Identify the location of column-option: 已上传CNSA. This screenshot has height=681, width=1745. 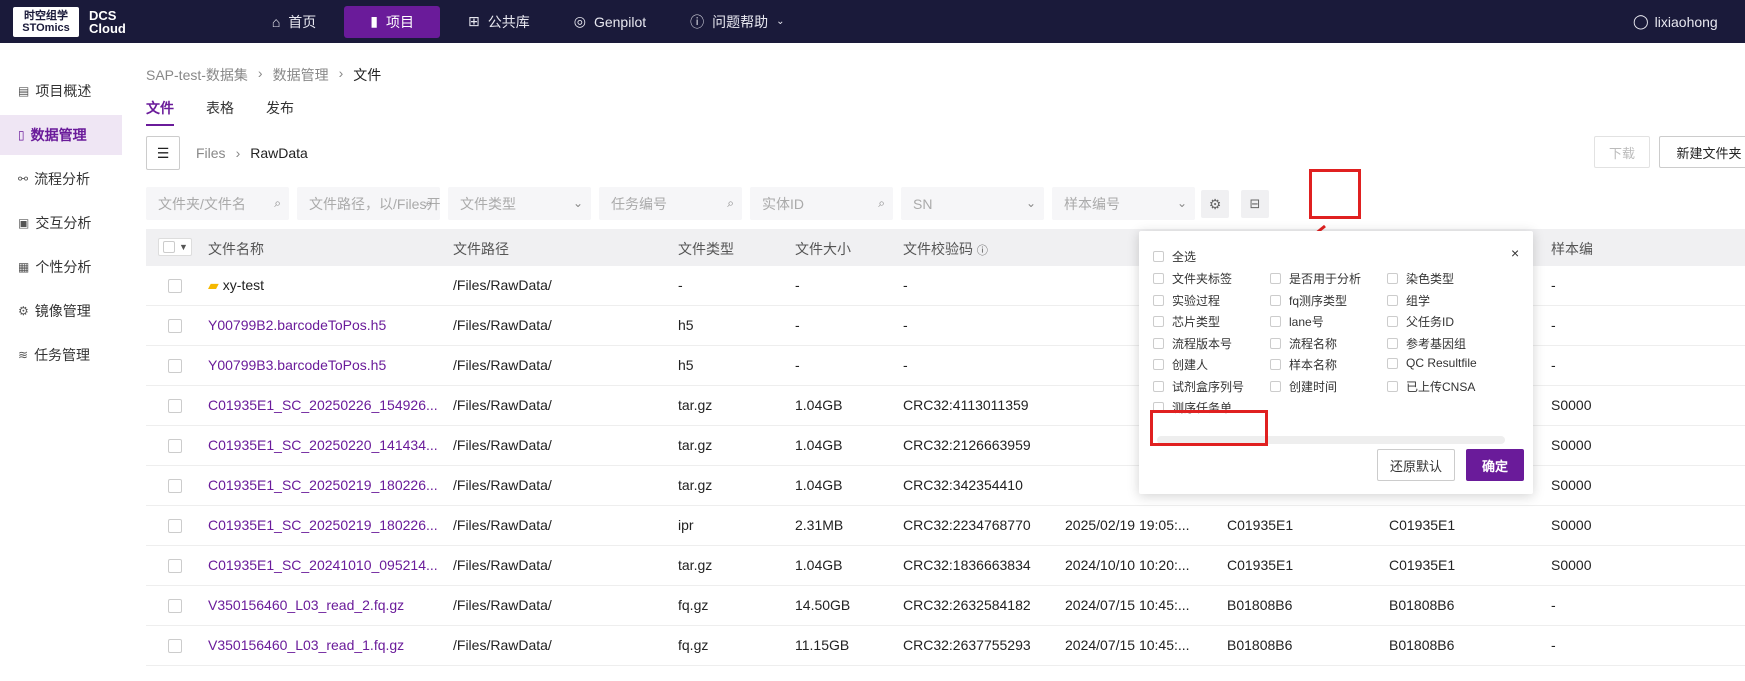
(1431, 386).